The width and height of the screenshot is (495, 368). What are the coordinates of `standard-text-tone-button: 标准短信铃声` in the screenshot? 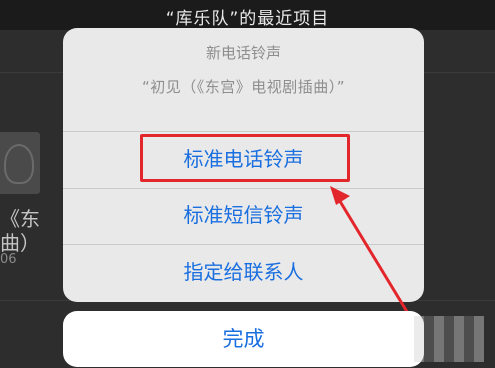 It's located at (243, 215).